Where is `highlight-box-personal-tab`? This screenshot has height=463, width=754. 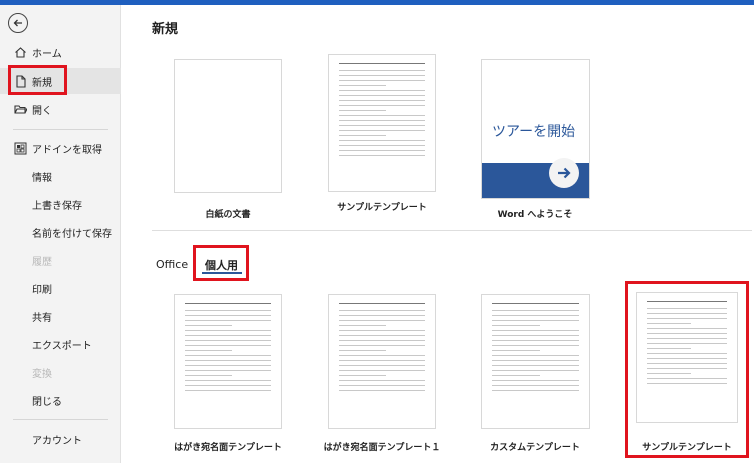 highlight-box-personal-tab is located at coordinates (221, 263).